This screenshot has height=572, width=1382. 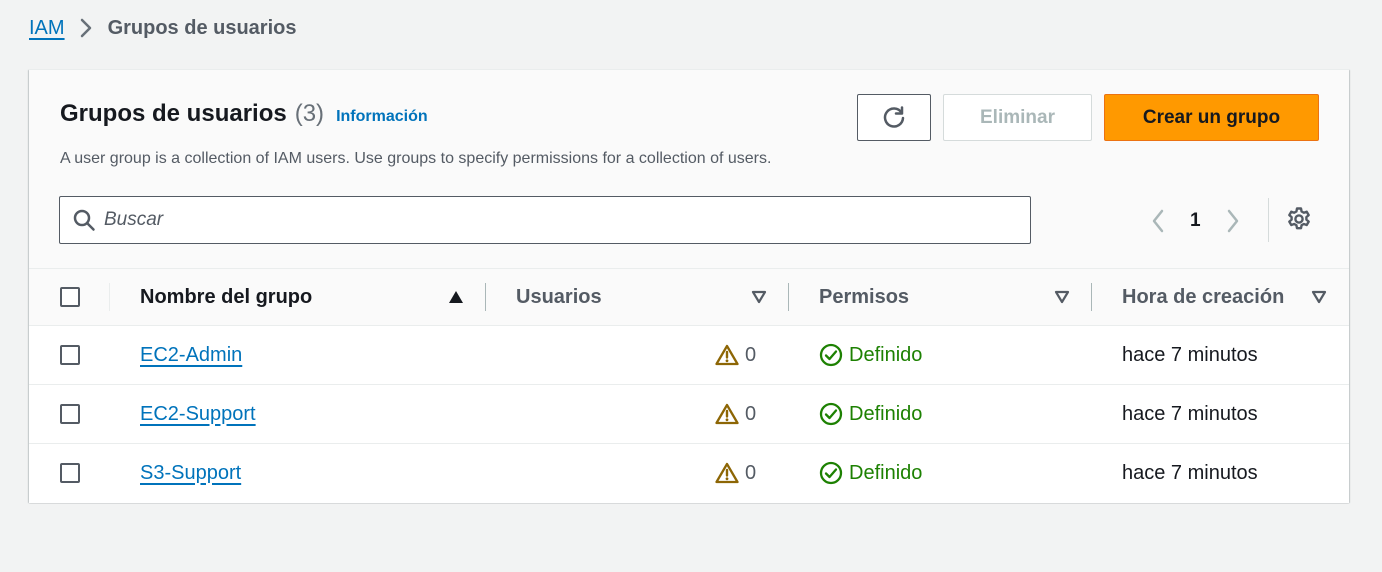 I want to click on column-header-created: Hora de creación, so click(x=1203, y=297).